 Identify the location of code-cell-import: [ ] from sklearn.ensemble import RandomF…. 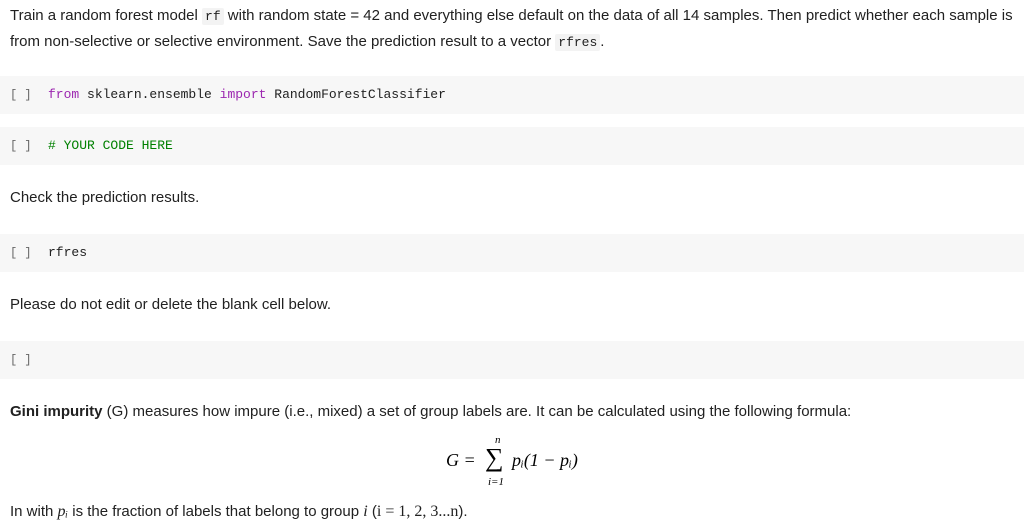
(512, 95).